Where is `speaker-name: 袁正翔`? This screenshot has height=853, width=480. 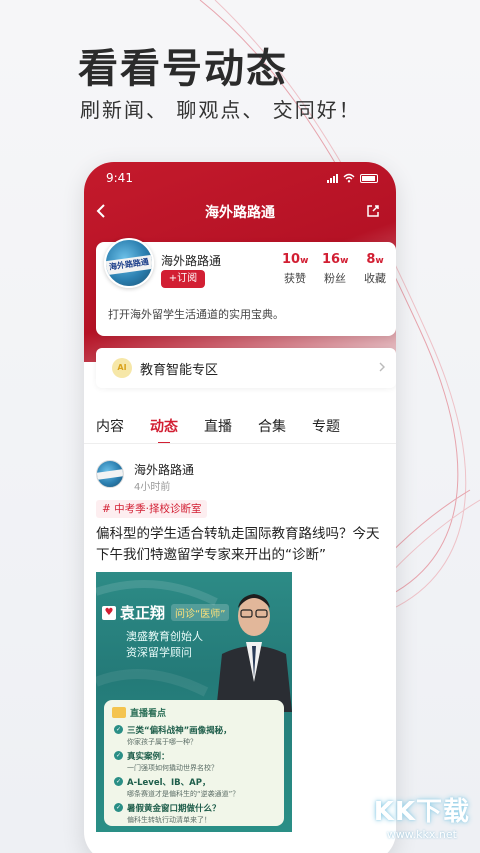 speaker-name: 袁正翔 is located at coordinates (143, 613).